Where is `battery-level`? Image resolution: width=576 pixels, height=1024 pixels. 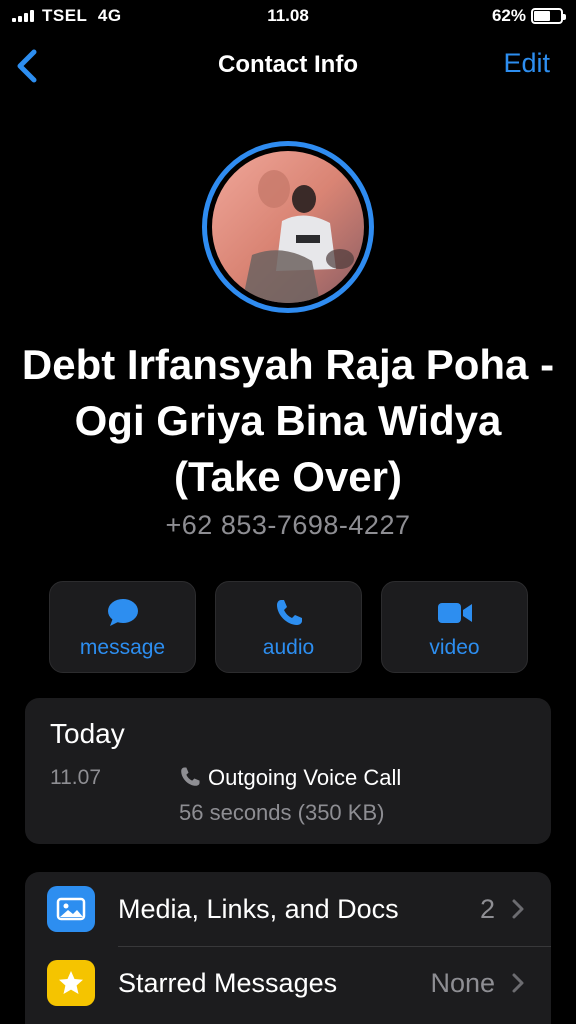
battery-level is located at coordinates (542, 16).